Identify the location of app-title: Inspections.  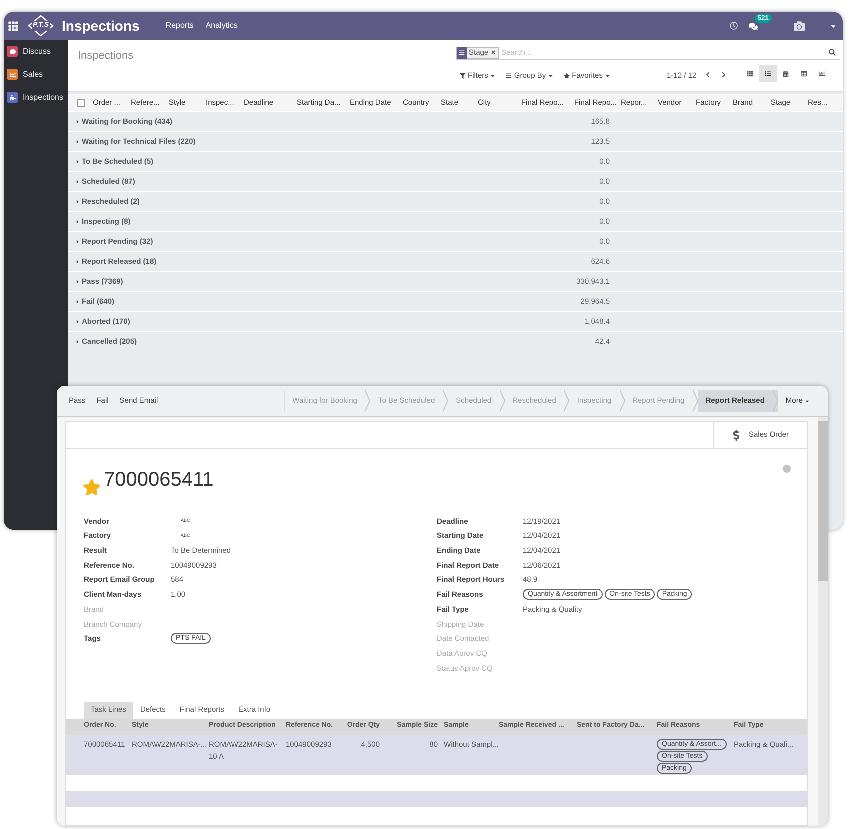
(101, 26).